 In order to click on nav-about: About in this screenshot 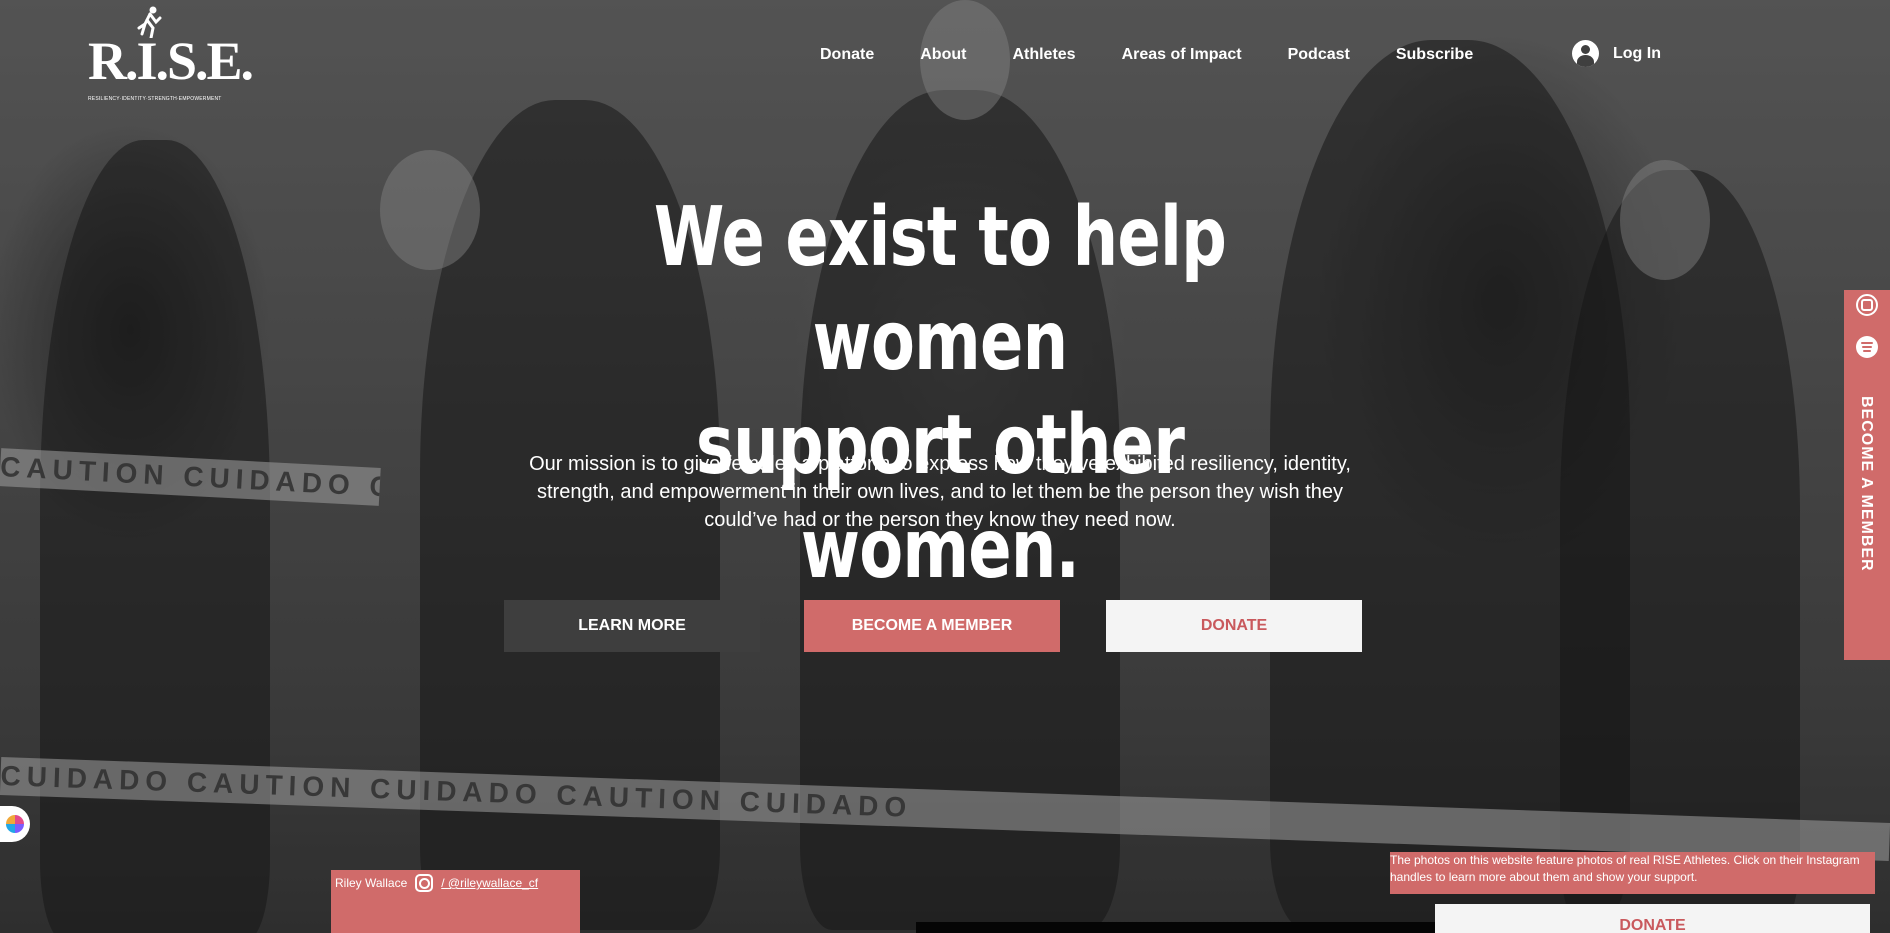, I will do `click(943, 55)`.